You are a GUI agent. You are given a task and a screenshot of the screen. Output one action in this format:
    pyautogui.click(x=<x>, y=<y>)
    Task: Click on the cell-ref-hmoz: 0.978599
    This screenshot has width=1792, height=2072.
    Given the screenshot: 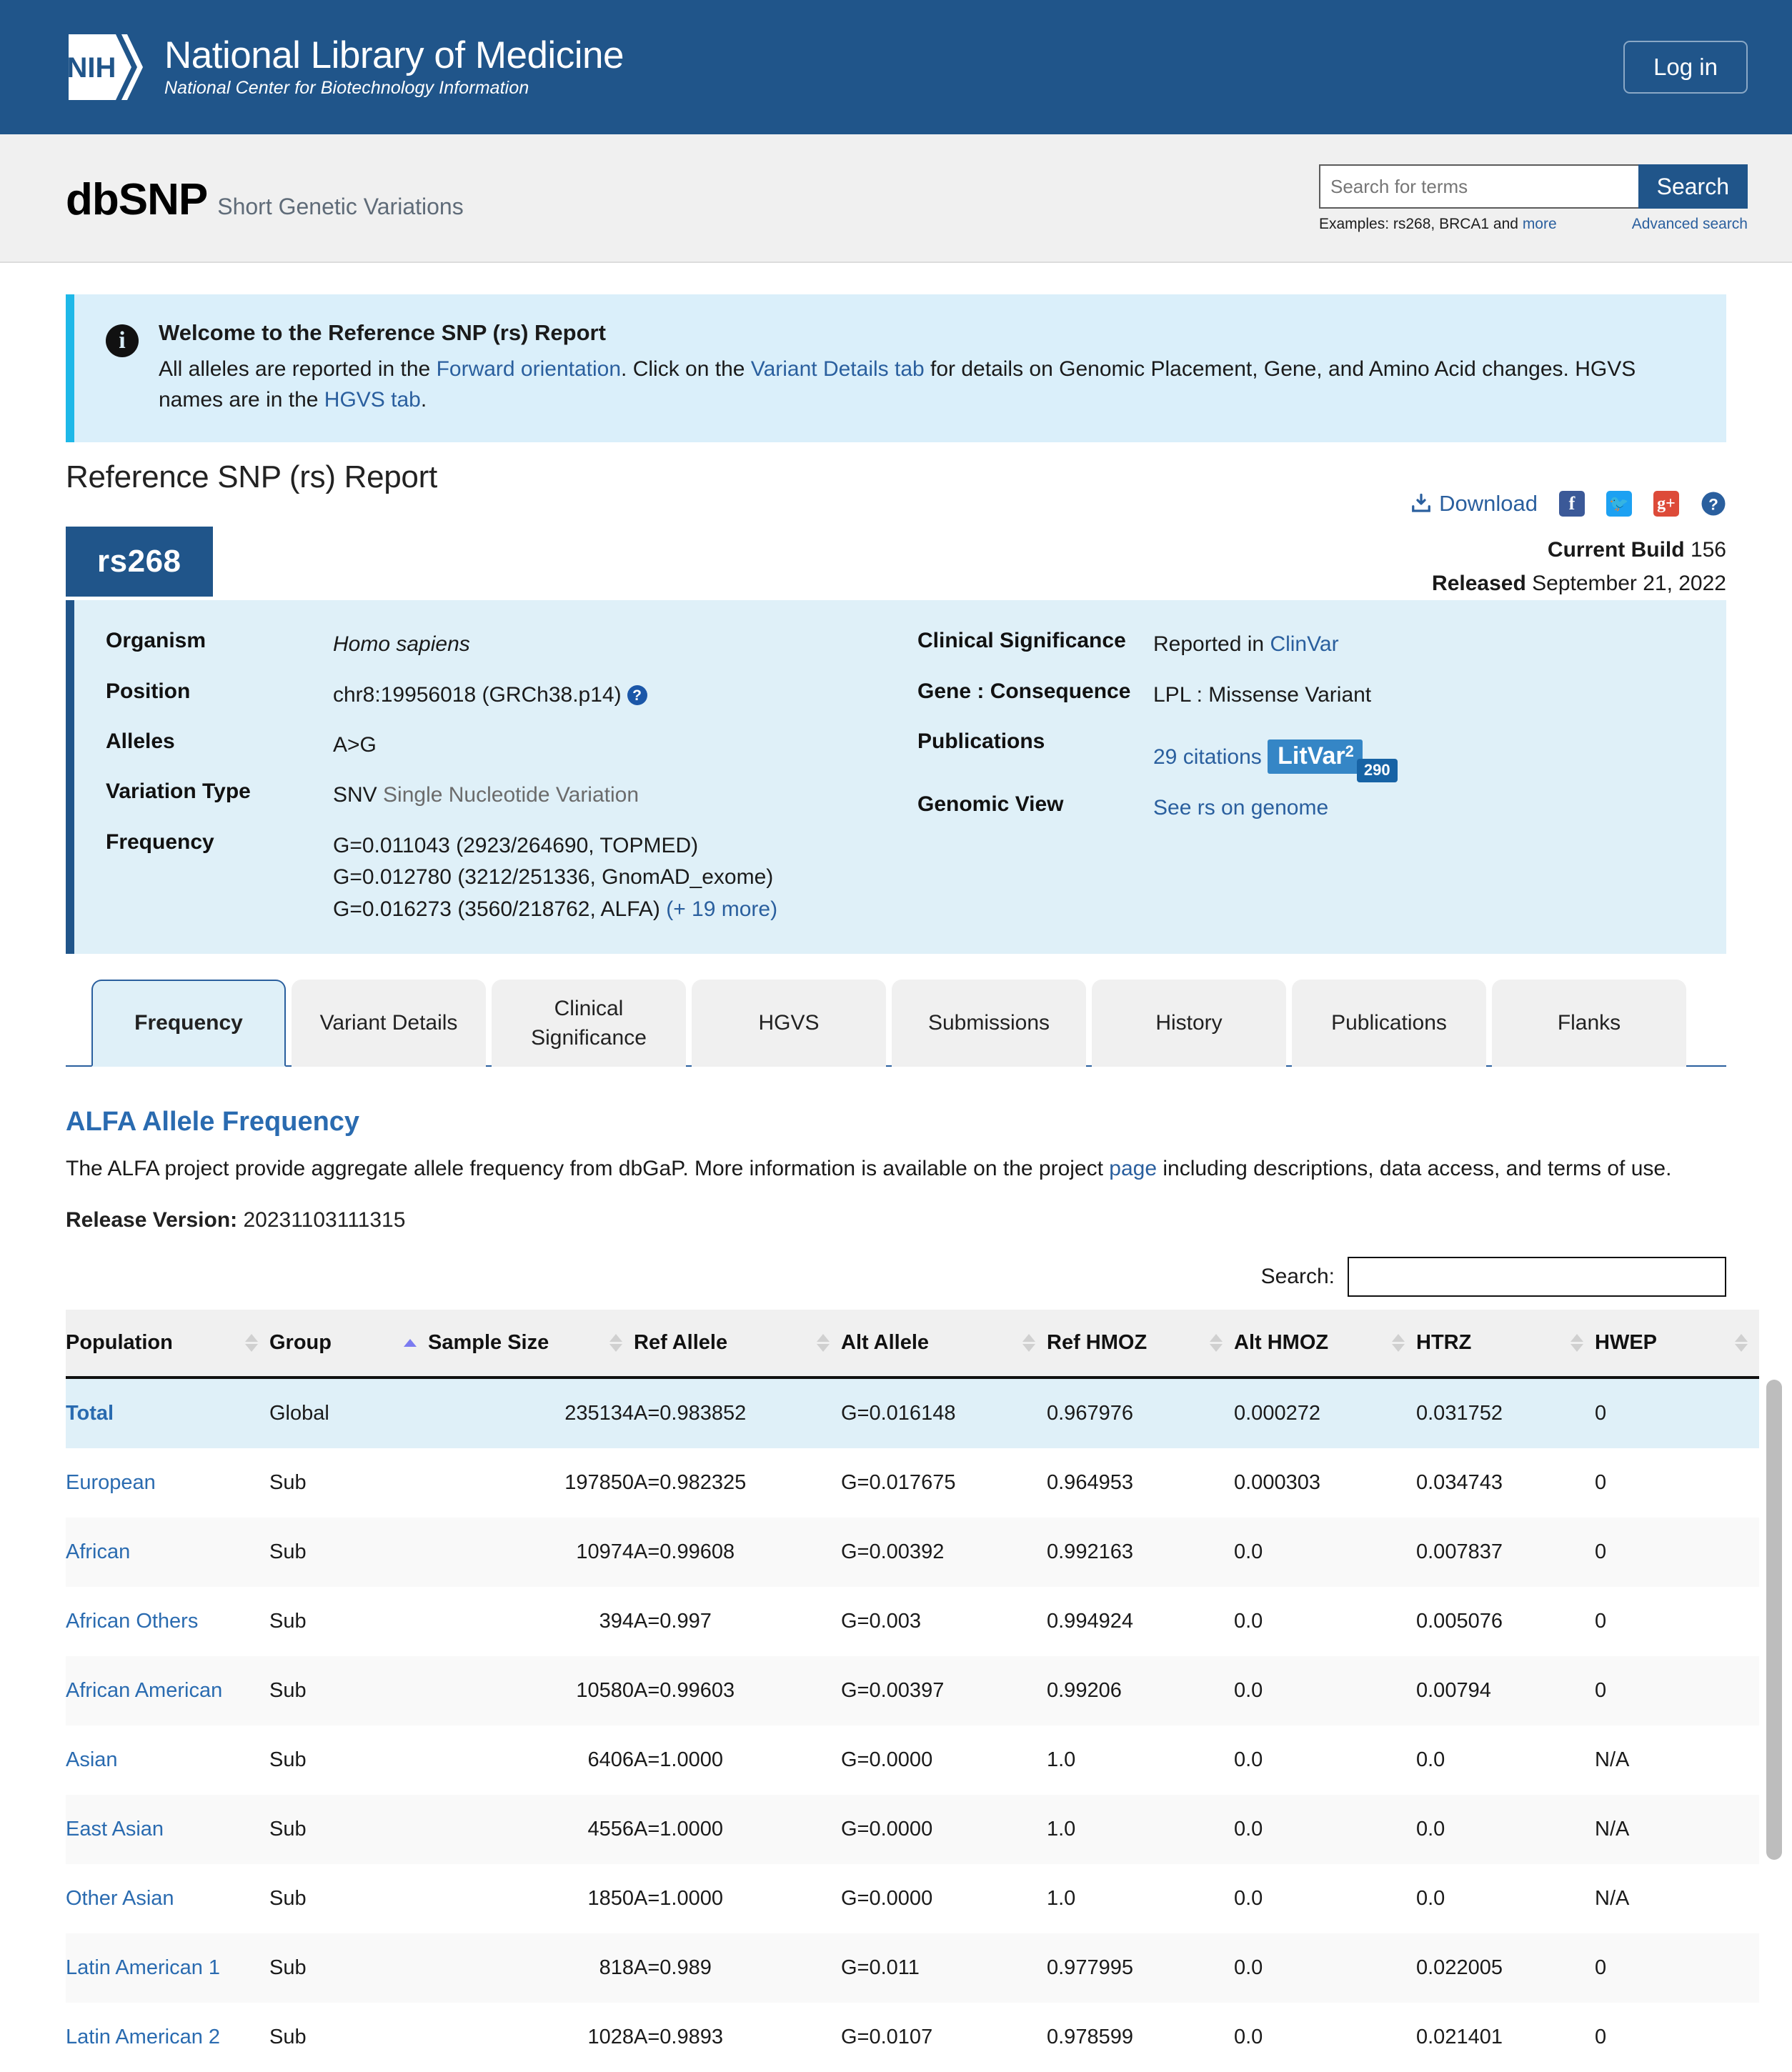 What is the action you would take?
    pyautogui.click(x=1090, y=2037)
    